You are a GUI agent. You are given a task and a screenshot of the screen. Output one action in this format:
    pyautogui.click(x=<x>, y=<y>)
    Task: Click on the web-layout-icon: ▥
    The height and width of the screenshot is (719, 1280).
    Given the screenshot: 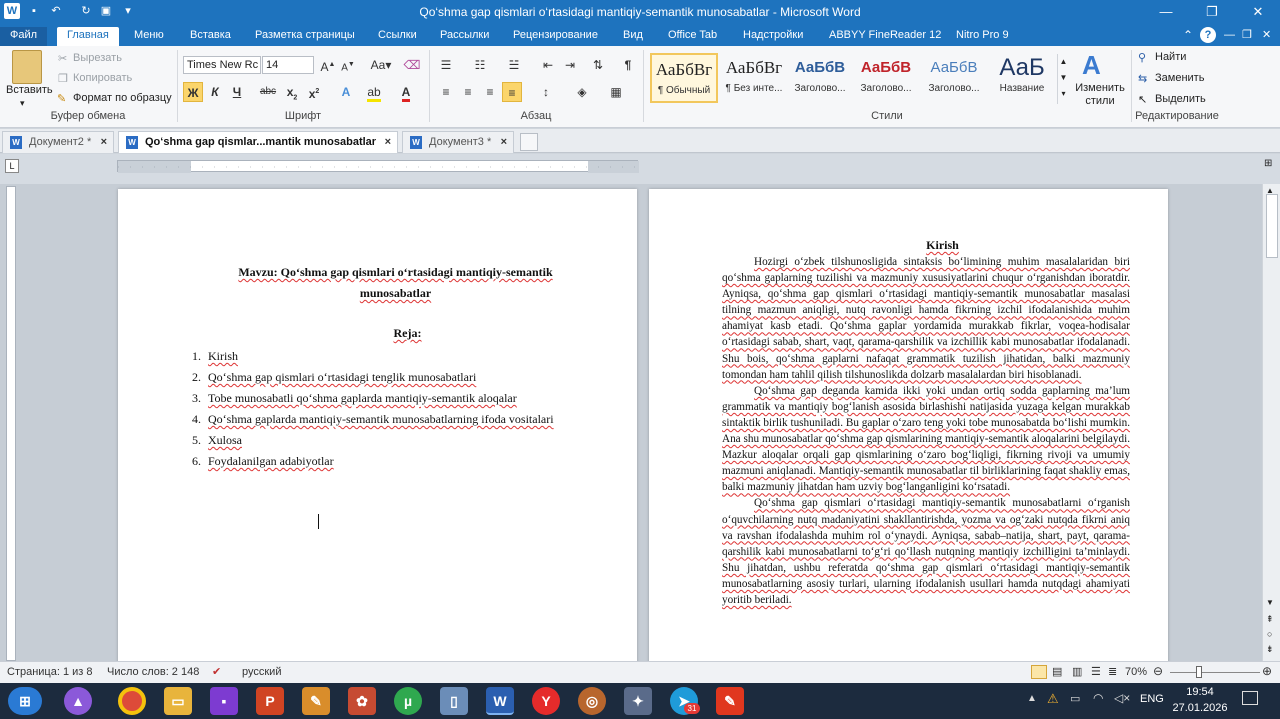 What is the action you would take?
    pyautogui.click(x=1077, y=671)
    